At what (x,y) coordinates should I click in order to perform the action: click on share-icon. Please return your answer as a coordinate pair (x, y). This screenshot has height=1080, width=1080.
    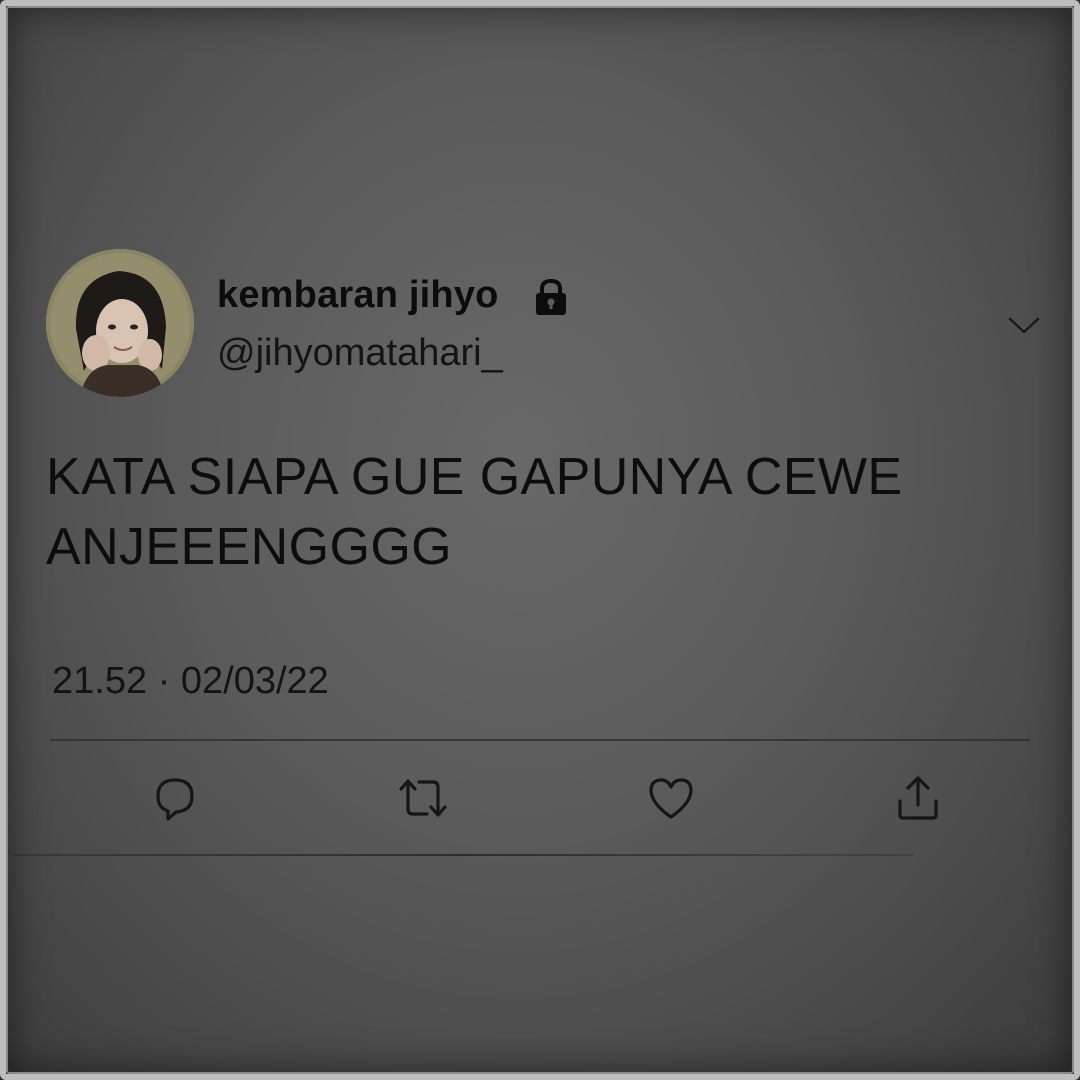
    Looking at the image, I should click on (918, 798).